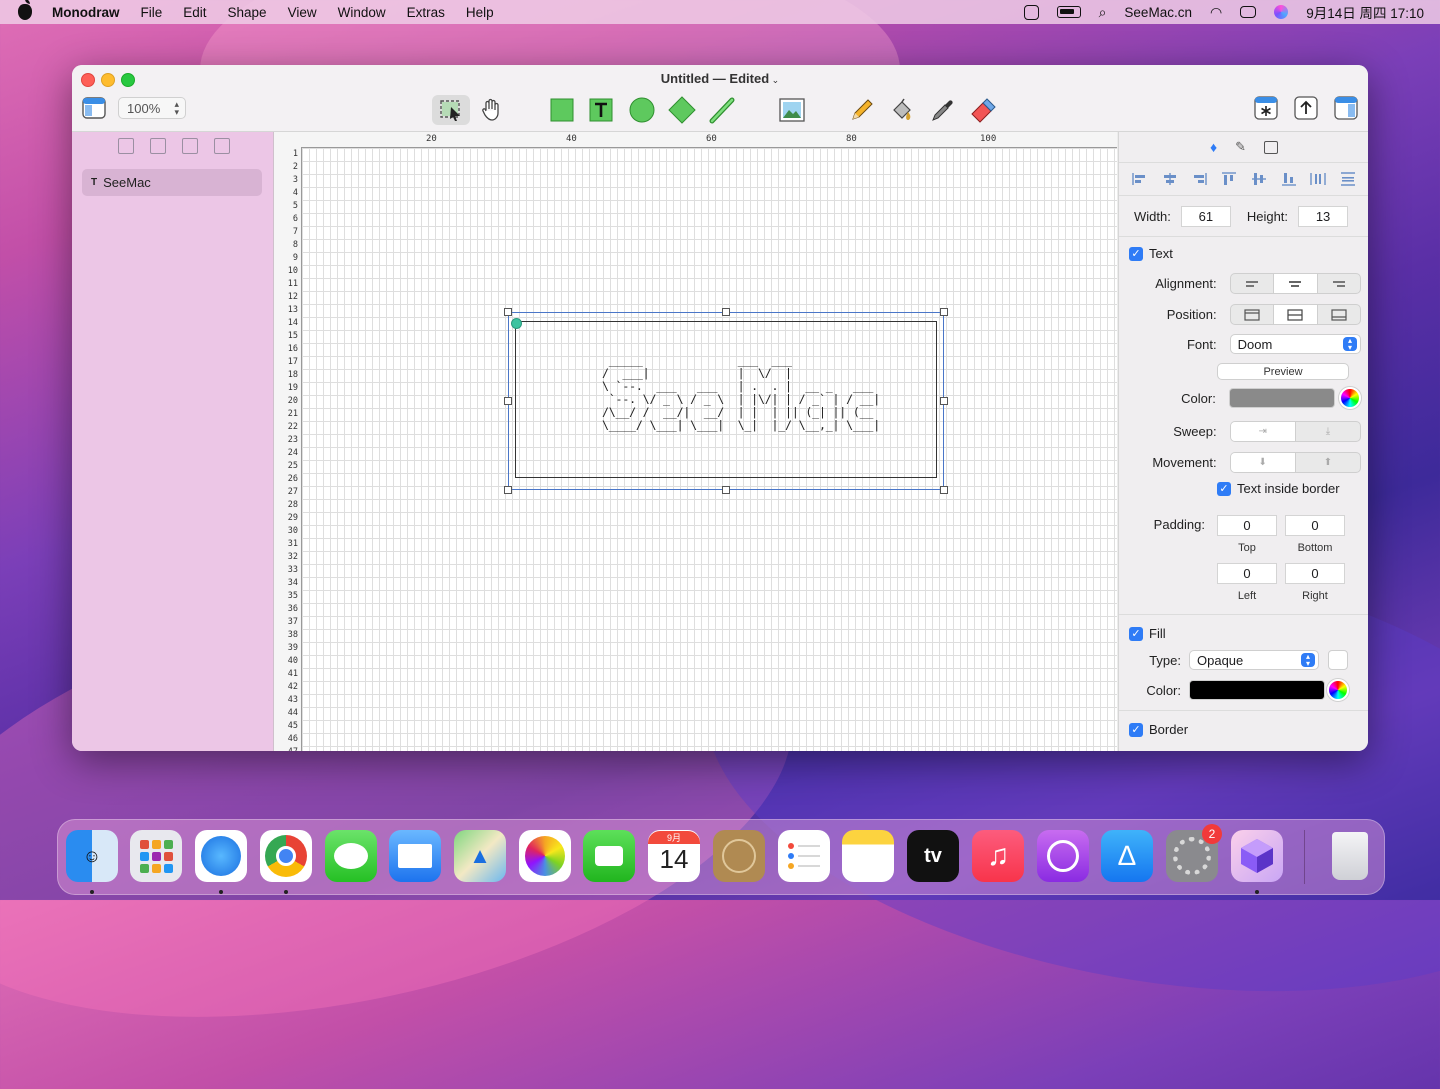 The image size is (1440, 1089). What do you see at coordinates (1281, 12) in the screenshot?
I see `siri-icon` at bounding box center [1281, 12].